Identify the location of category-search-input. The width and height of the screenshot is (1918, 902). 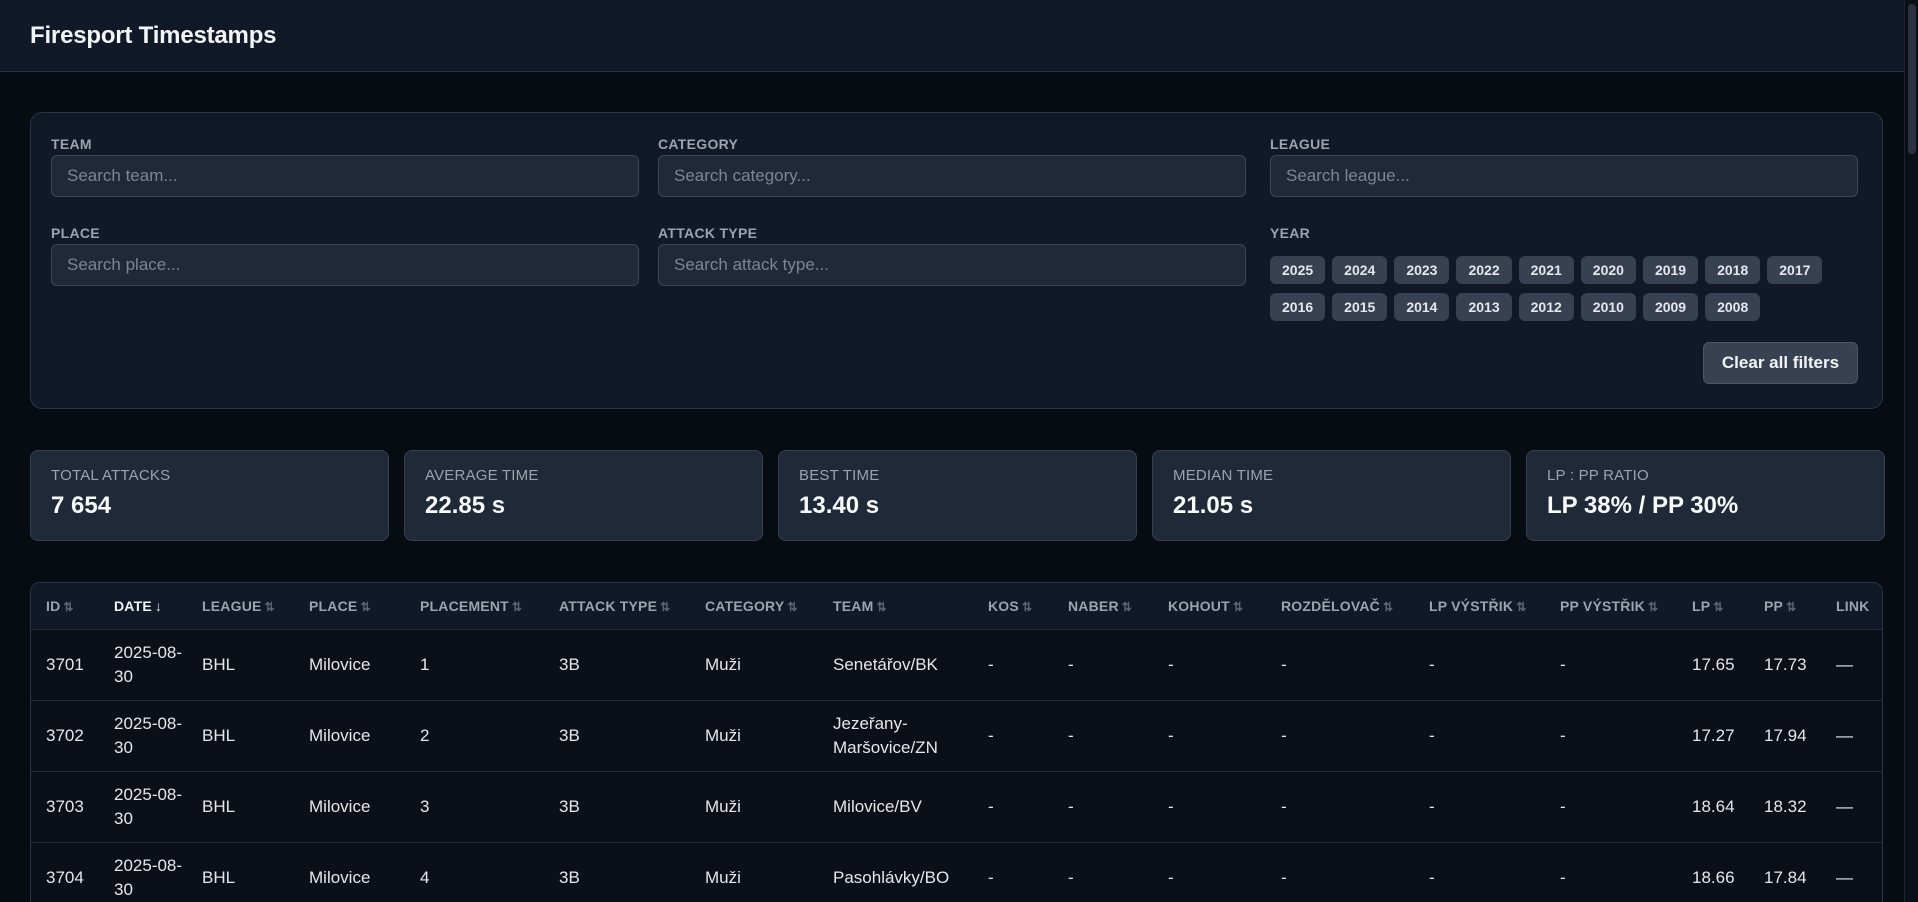
(952, 176).